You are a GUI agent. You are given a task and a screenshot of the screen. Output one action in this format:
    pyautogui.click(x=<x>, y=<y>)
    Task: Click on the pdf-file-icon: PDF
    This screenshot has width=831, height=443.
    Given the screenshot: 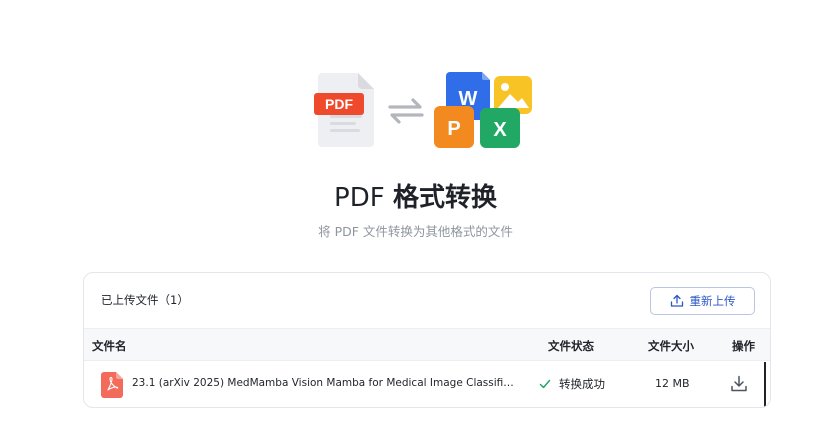 What is the action you would take?
    pyautogui.click(x=344, y=110)
    